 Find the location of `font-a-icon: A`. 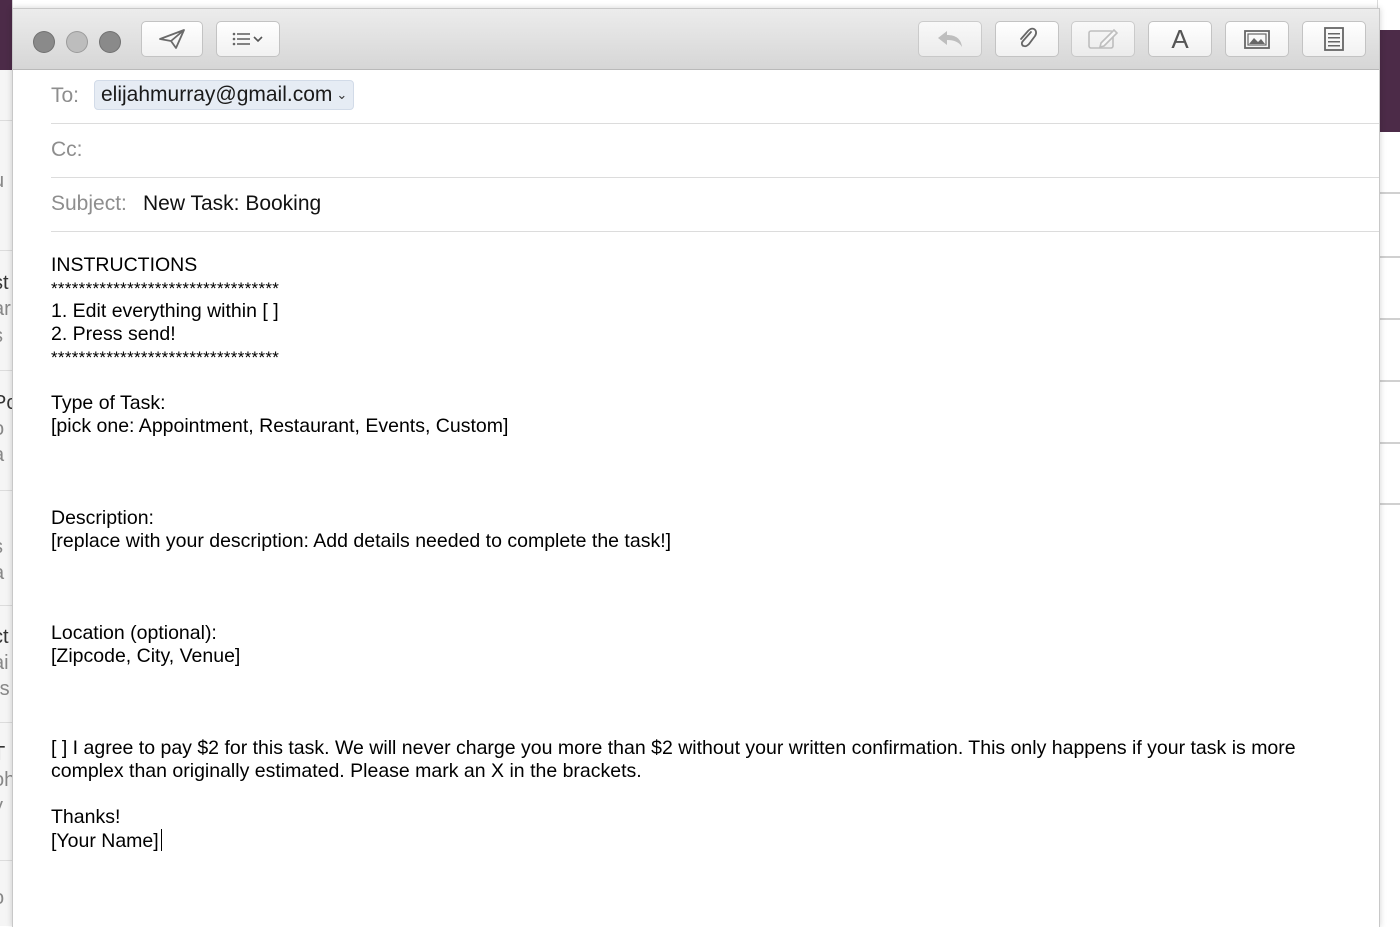

font-a-icon: A is located at coordinates (1180, 38).